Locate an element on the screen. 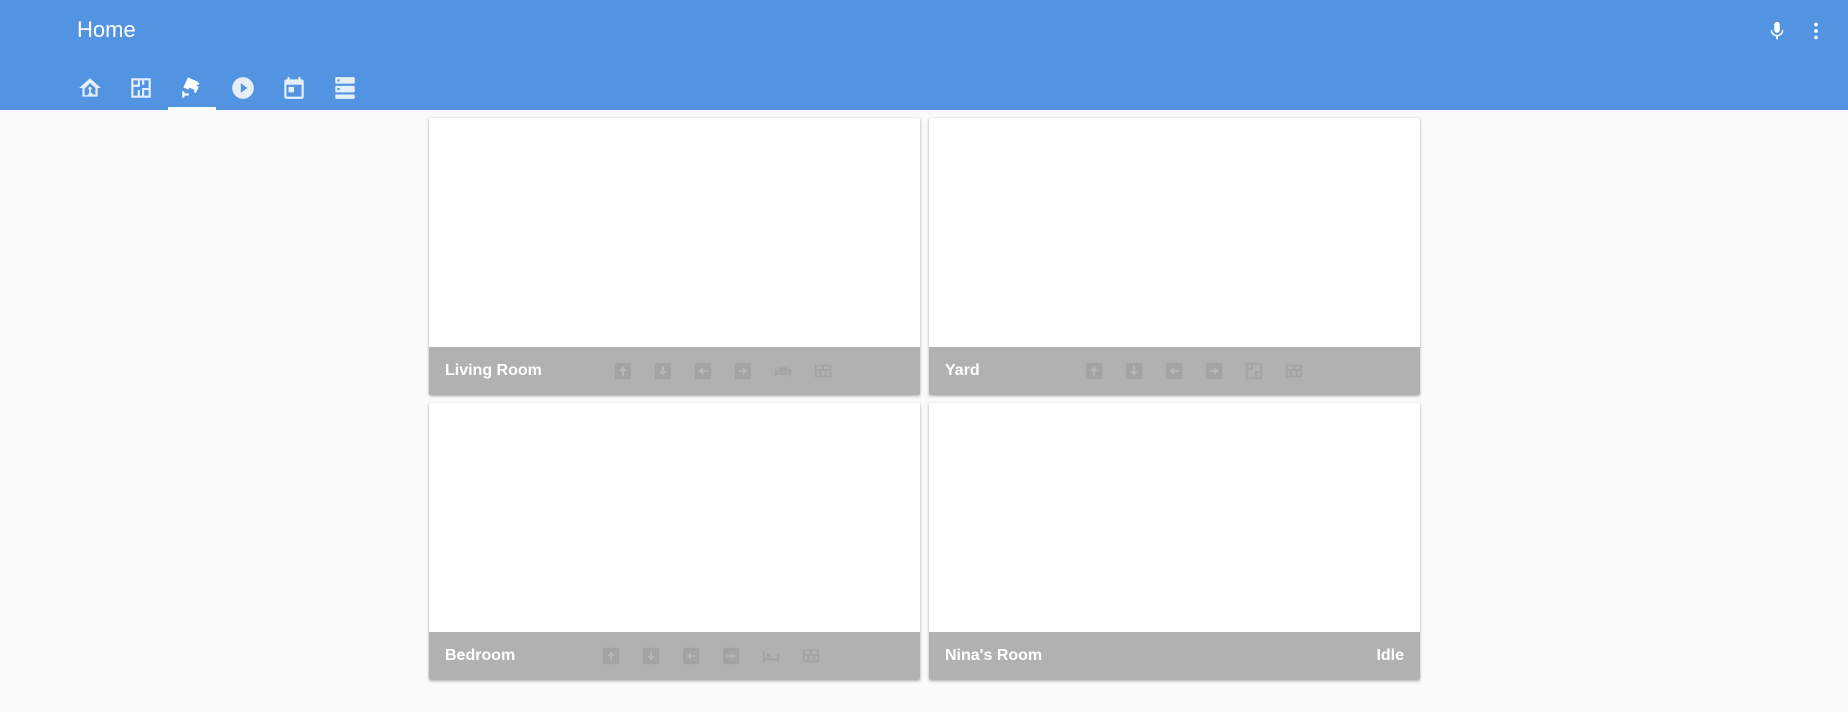 This screenshot has height=712, width=1848. tab-calendar is located at coordinates (294, 88).